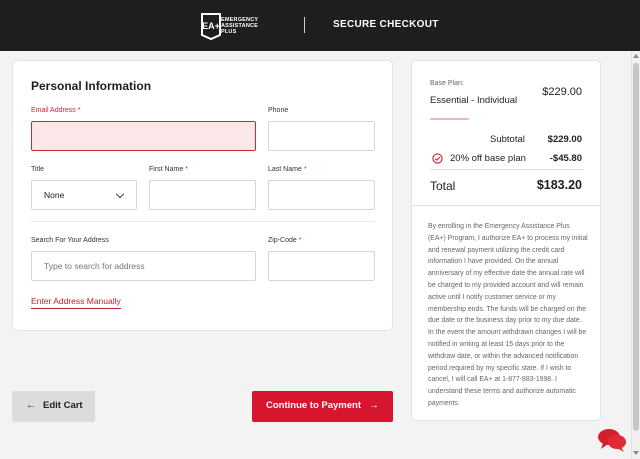 This screenshot has height=459, width=640. What do you see at coordinates (321, 136) in the screenshot?
I see `phone-field` at bounding box center [321, 136].